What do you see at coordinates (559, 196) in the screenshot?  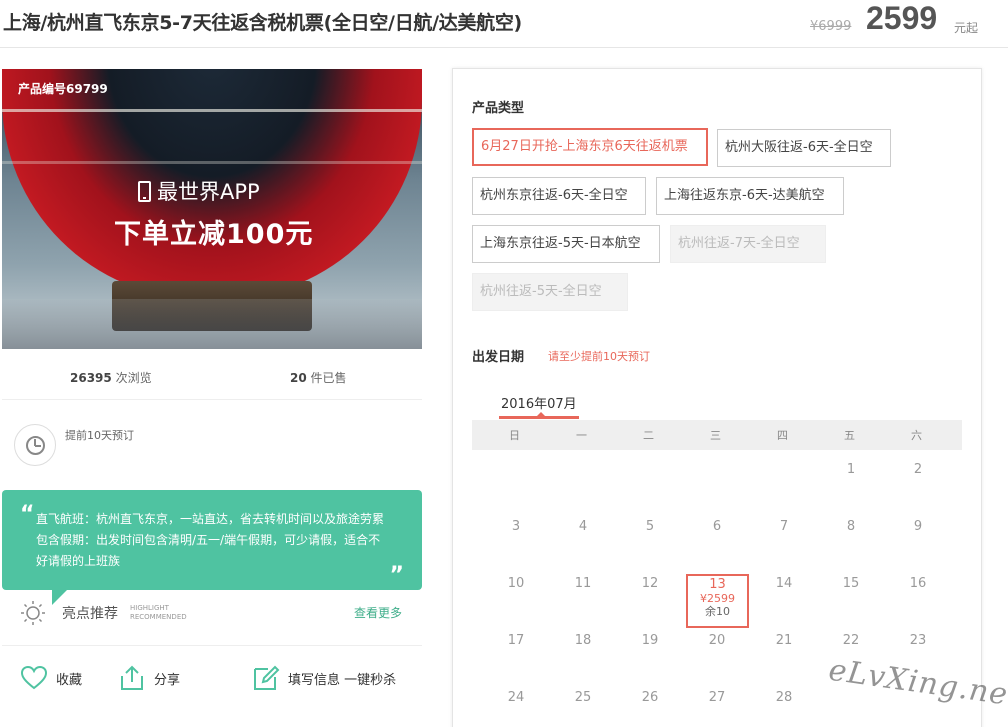 I see `product-option-3: 杭州东京往返-6天-全日空` at bounding box center [559, 196].